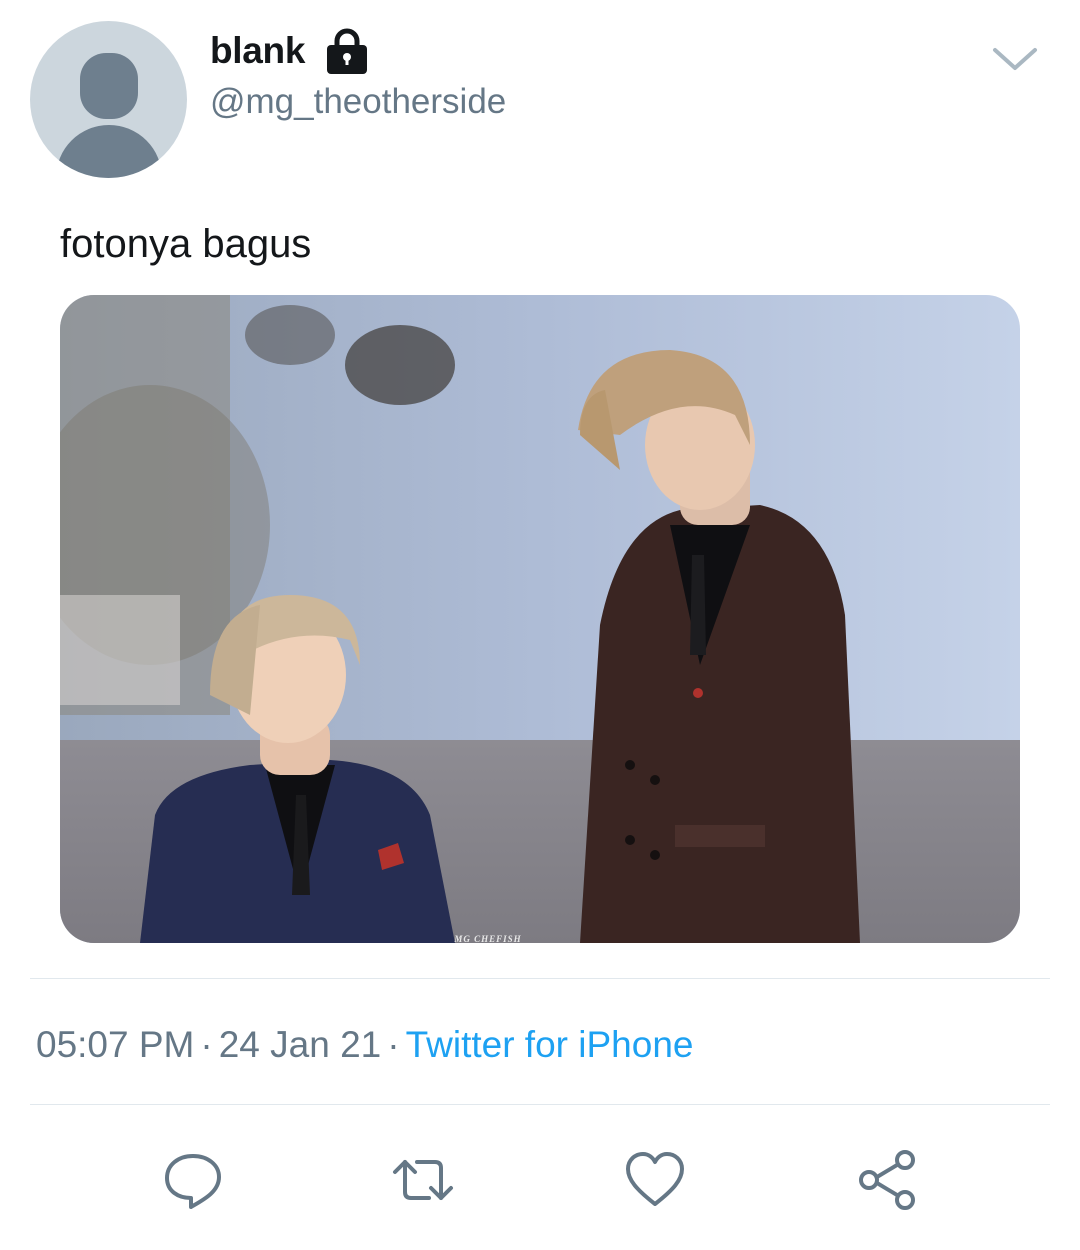  What do you see at coordinates (358, 102) in the screenshot?
I see `author-handle: @mg_theotherside` at bounding box center [358, 102].